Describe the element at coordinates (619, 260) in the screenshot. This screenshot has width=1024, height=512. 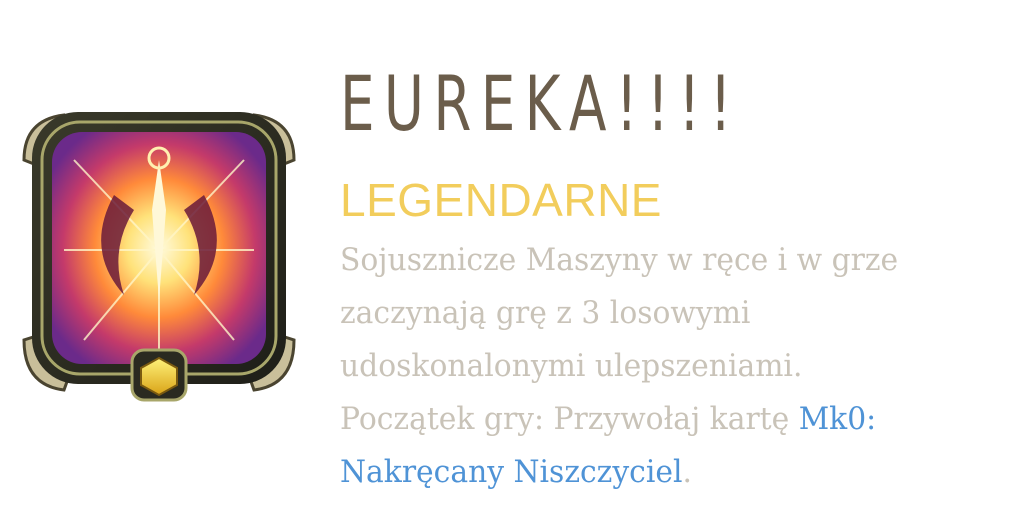
I see `description-line: Sojusznicze Maszyny w ręce i w grze` at that location.